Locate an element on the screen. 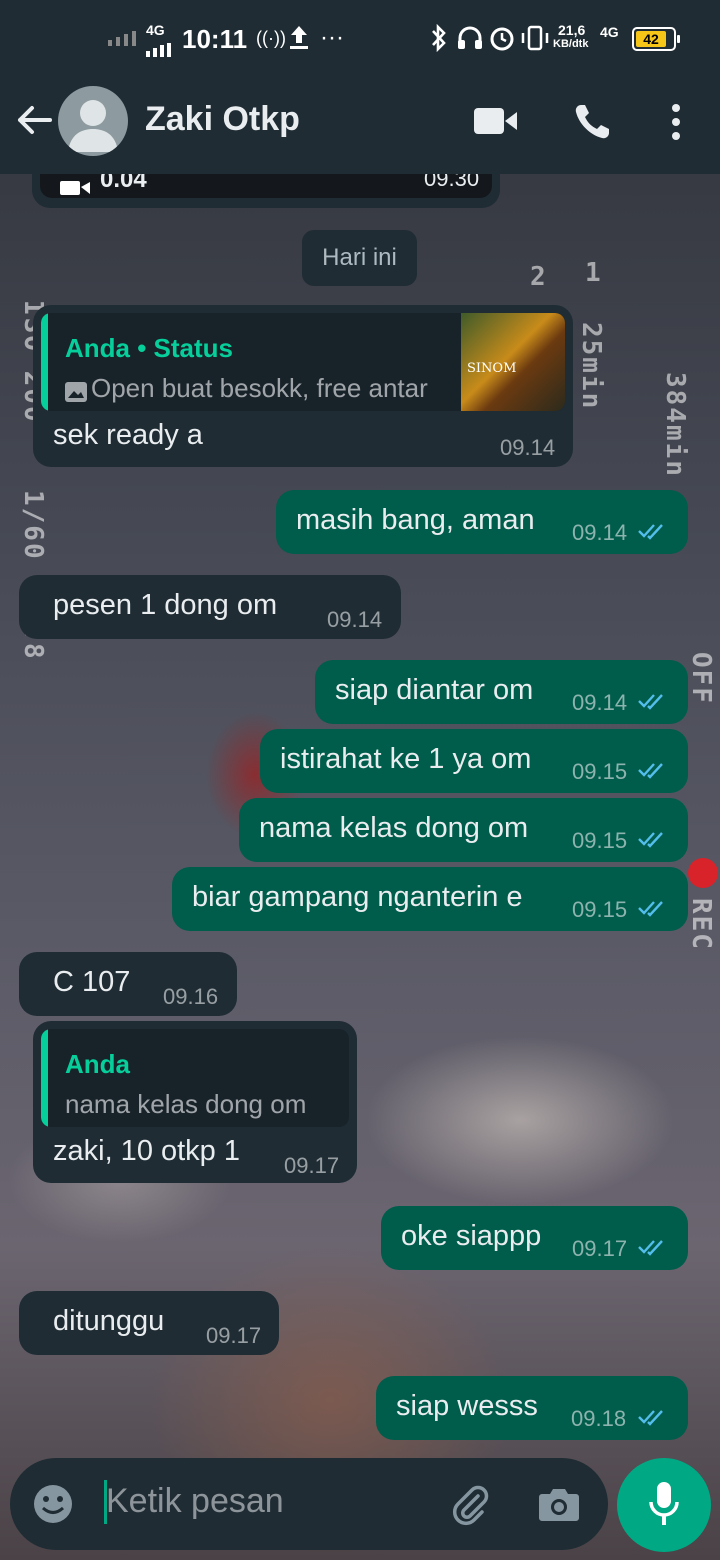 The height and width of the screenshot is (1560, 720). message-bubble-outgoing: siap wesss 09.18 is located at coordinates (532, 1408).